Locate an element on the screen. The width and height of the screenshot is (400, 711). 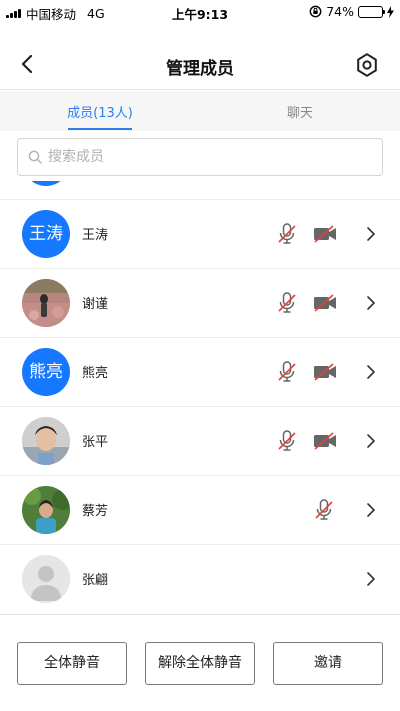
search-input is located at coordinates (208, 157).